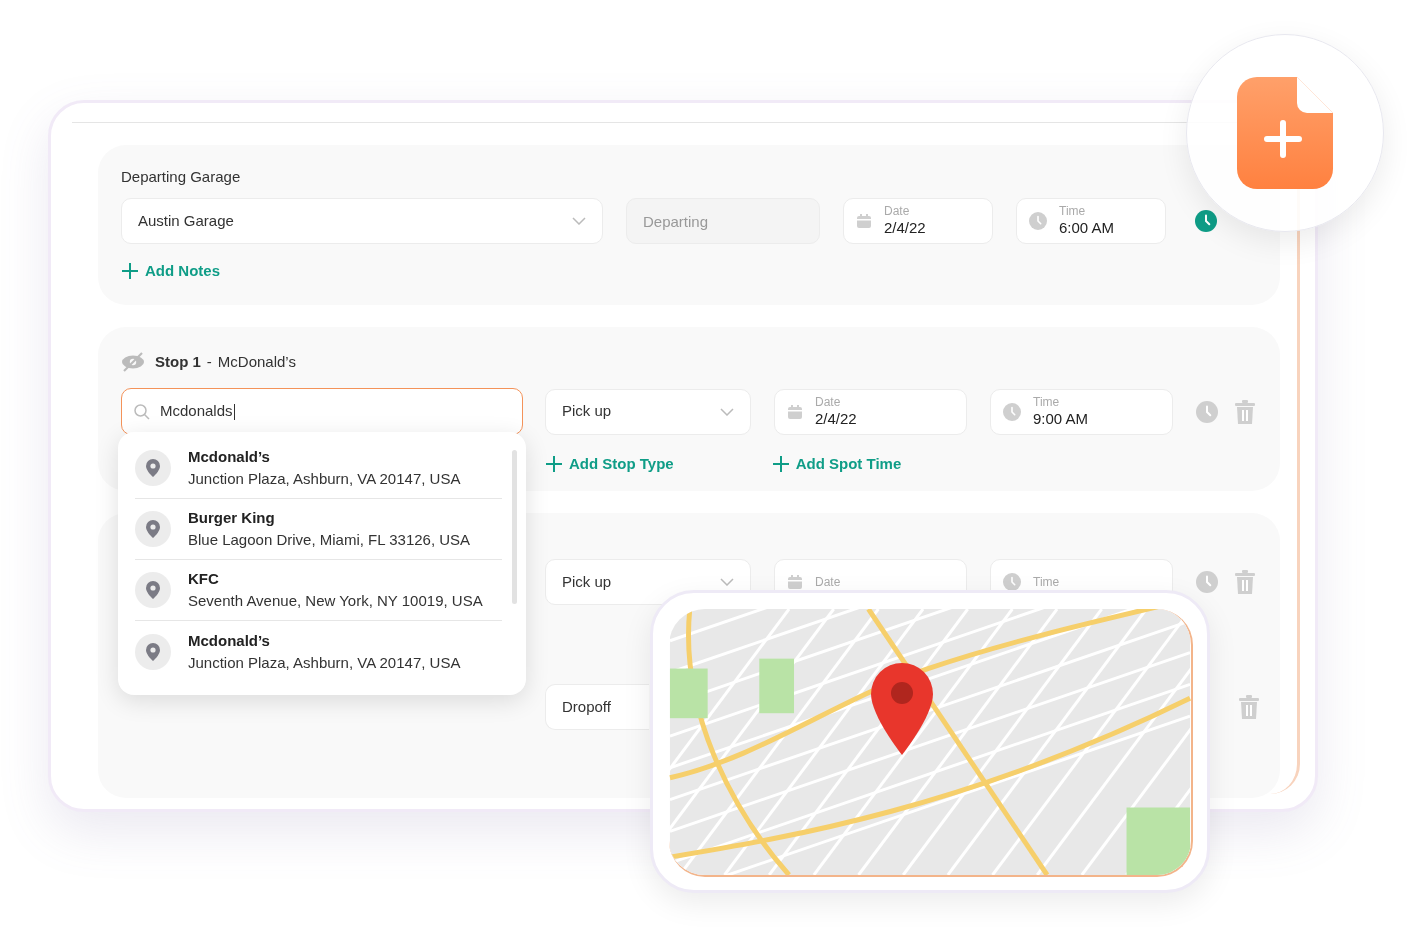 The height and width of the screenshot is (952, 1424). Describe the element at coordinates (318, 590) in the screenshot. I see `suggestion-item: KFC Seventh Avenue, New York, NY 10019, USA` at that location.